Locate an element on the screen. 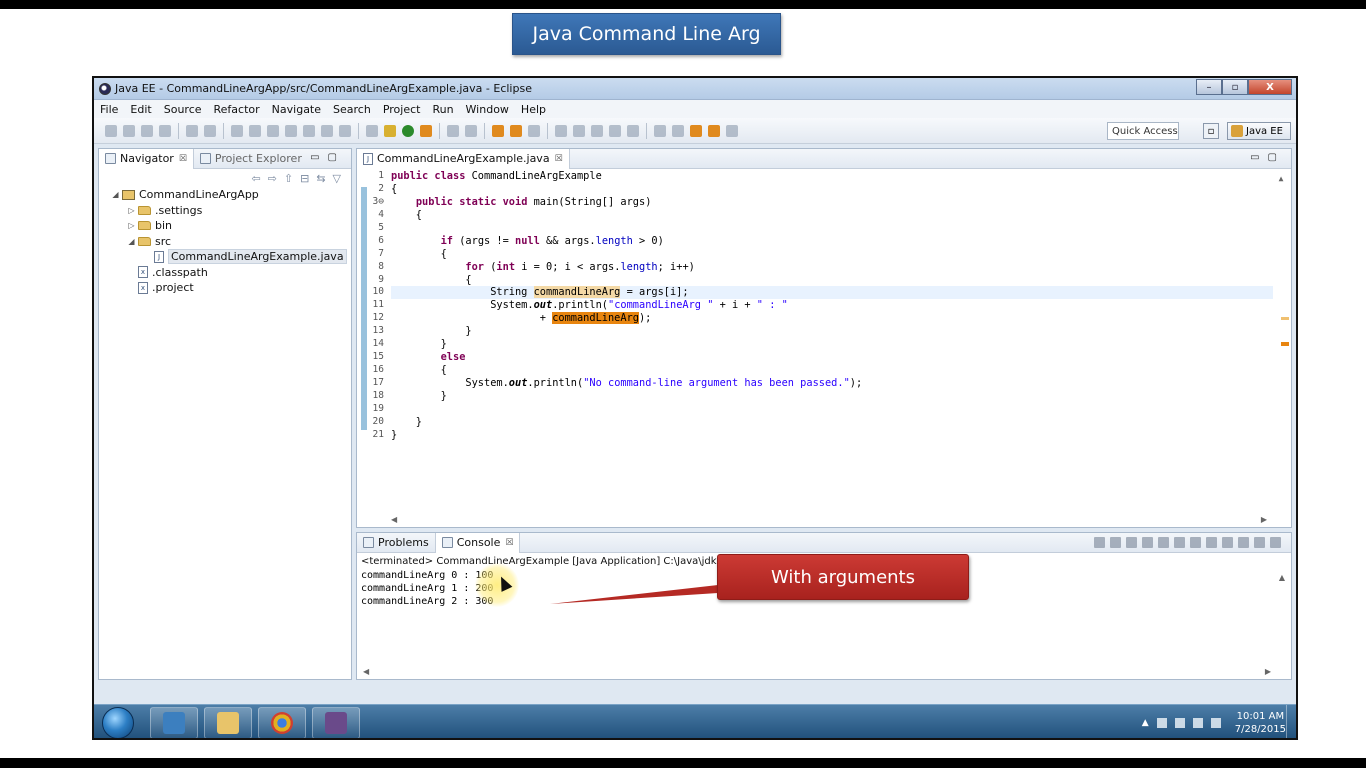 The height and width of the screenshot is (768, 1366). letterbox-bottom is located at coordinates (683, 763).